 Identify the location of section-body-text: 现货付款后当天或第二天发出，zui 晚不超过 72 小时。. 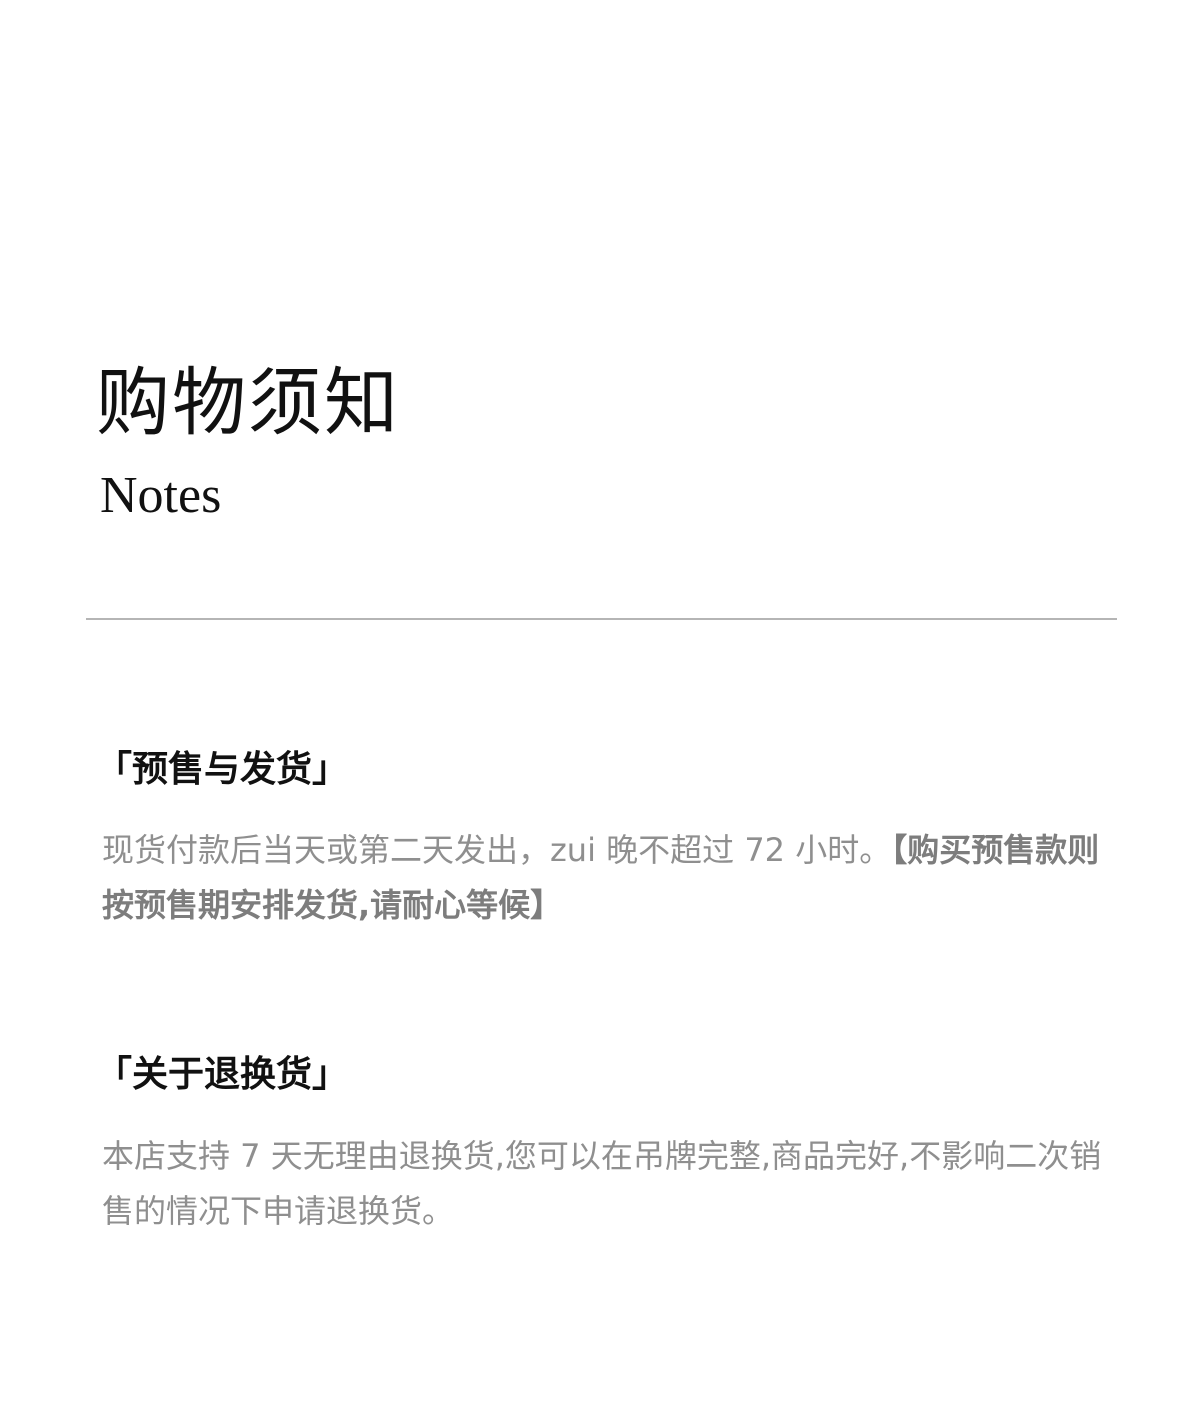
(497, 850).